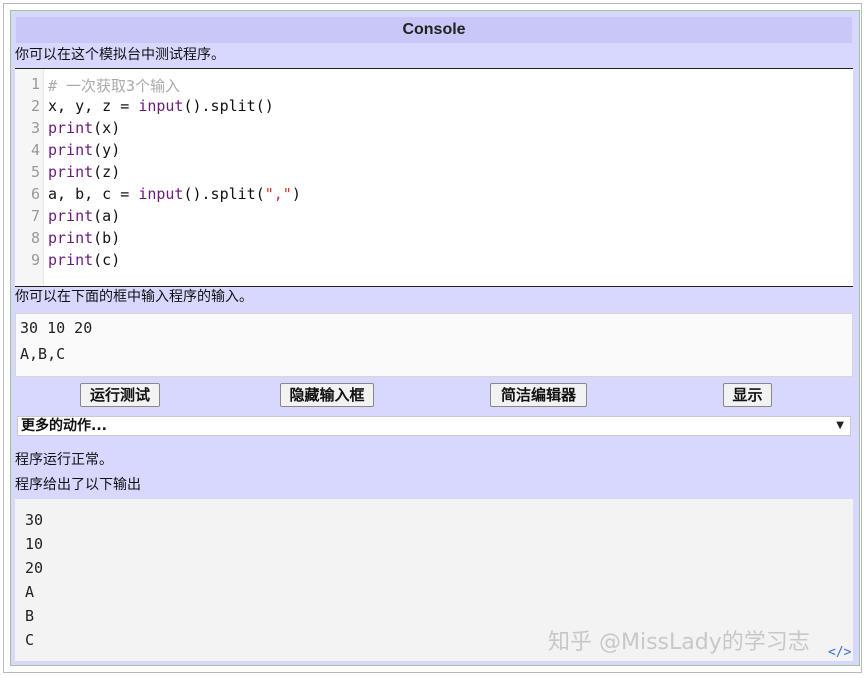 This screenshot has height=678, width=867. What do you see at coordinates (34, 520) in the screenshot?
I see `output-line: 30` at bounding box center [34, 520].